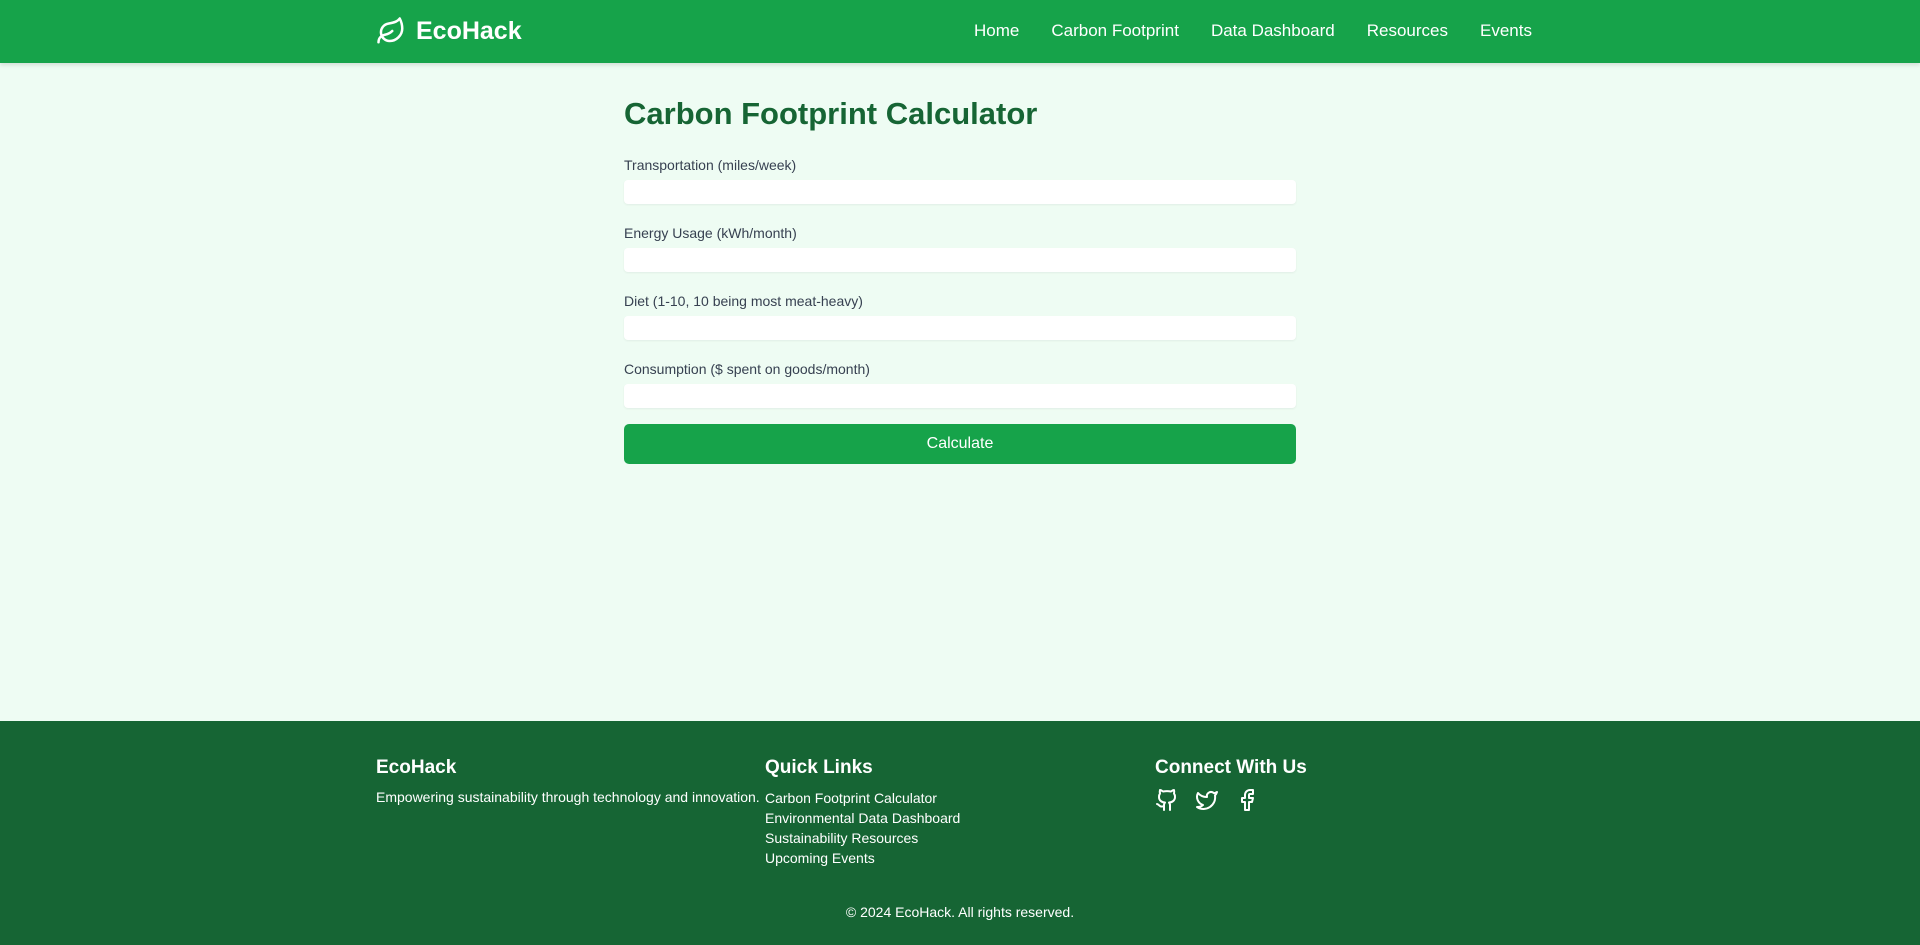 This screenshot has height=945, width=1920. Describe the element at coordinates (710, 233) in the screenshot. I see `energy-label: Energy Usage (kWh/month)` at that location.